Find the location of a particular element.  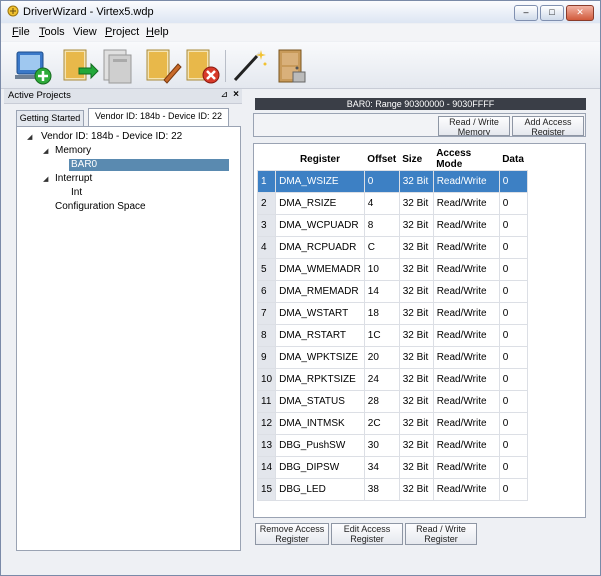

close-project-icon is located at coordinates (202, 66).